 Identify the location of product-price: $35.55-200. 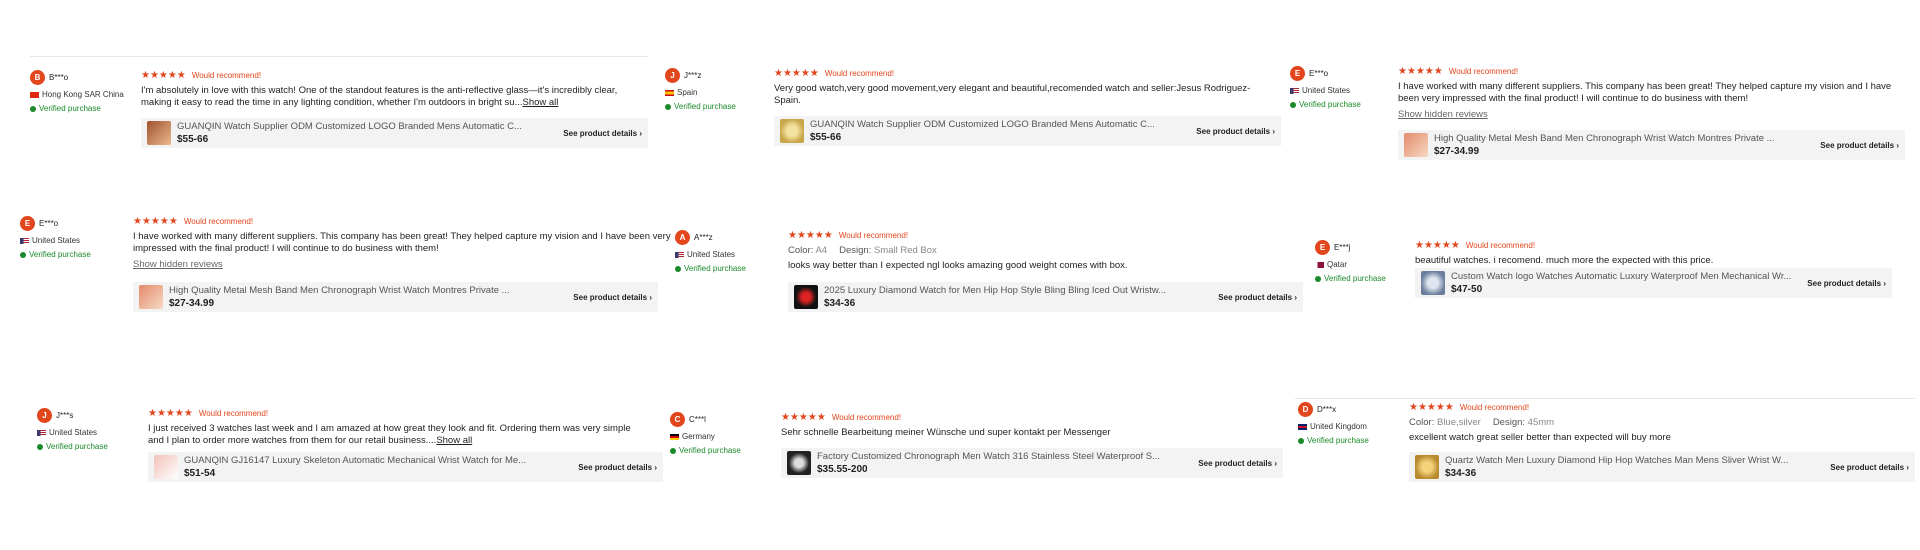
(842, 469).